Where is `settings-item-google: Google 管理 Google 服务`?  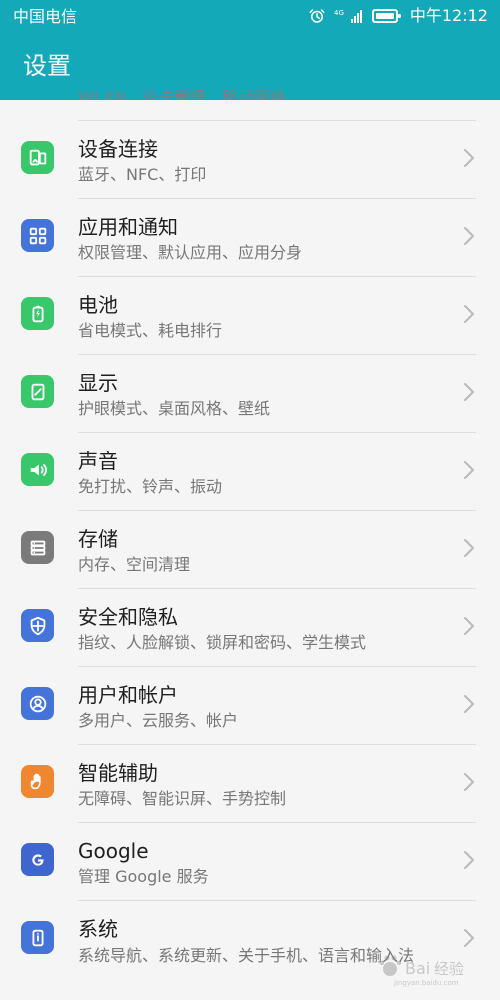 settings-item-google: Google 管理 Google 服务 is located at coordinates (250, 862).